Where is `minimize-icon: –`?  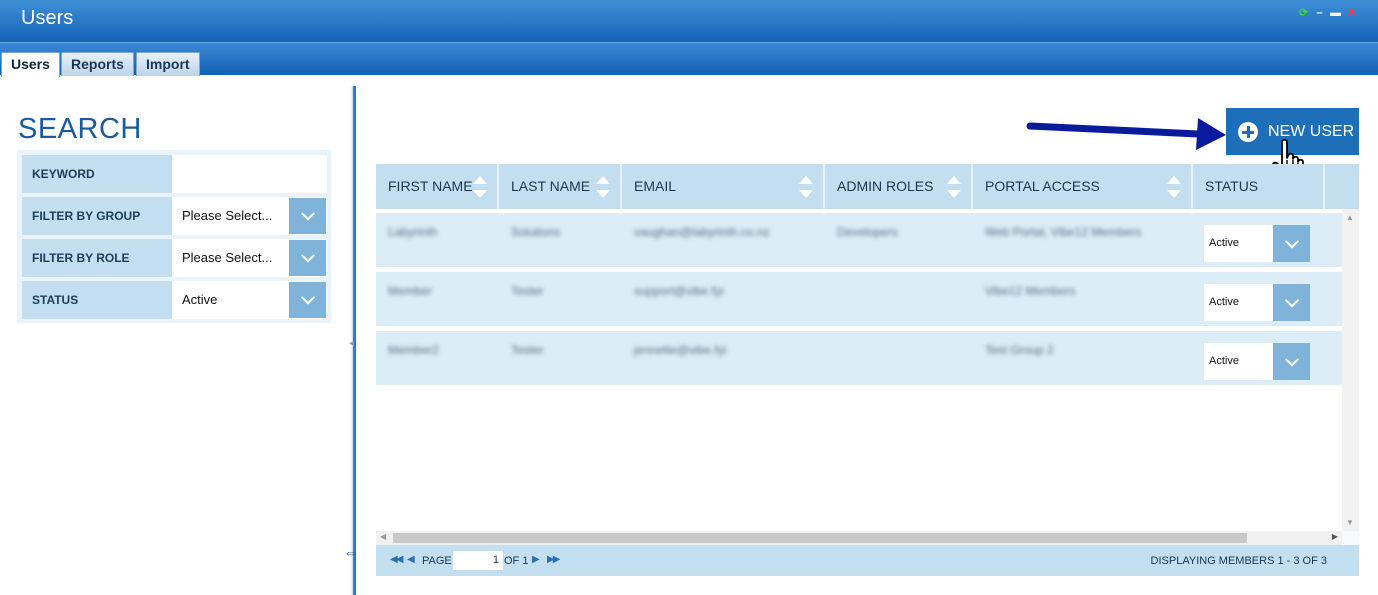 minimize-icon: – is located at coordinates (1319, 13).